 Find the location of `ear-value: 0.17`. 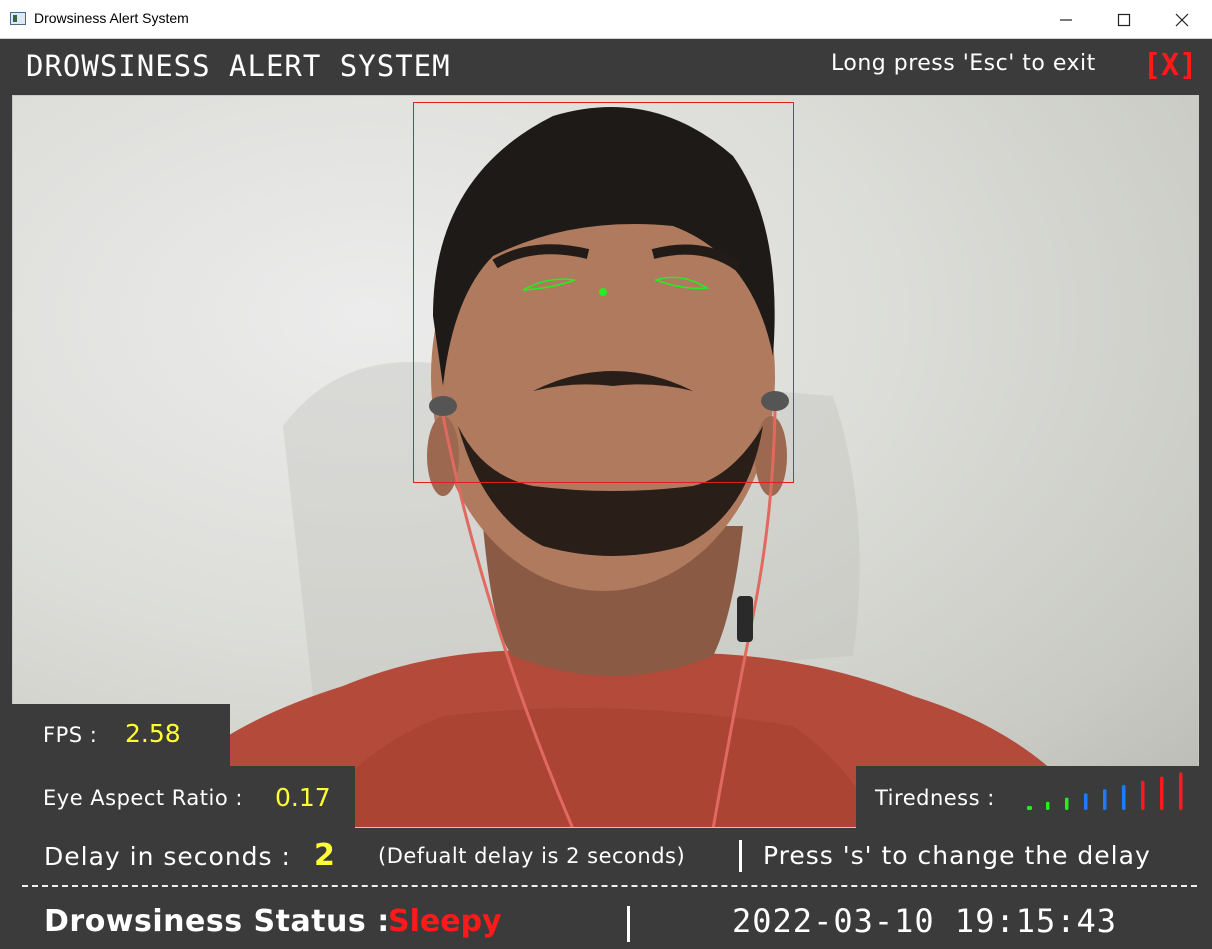

ear-value: 0.17 is located at coordinates (303, 797).